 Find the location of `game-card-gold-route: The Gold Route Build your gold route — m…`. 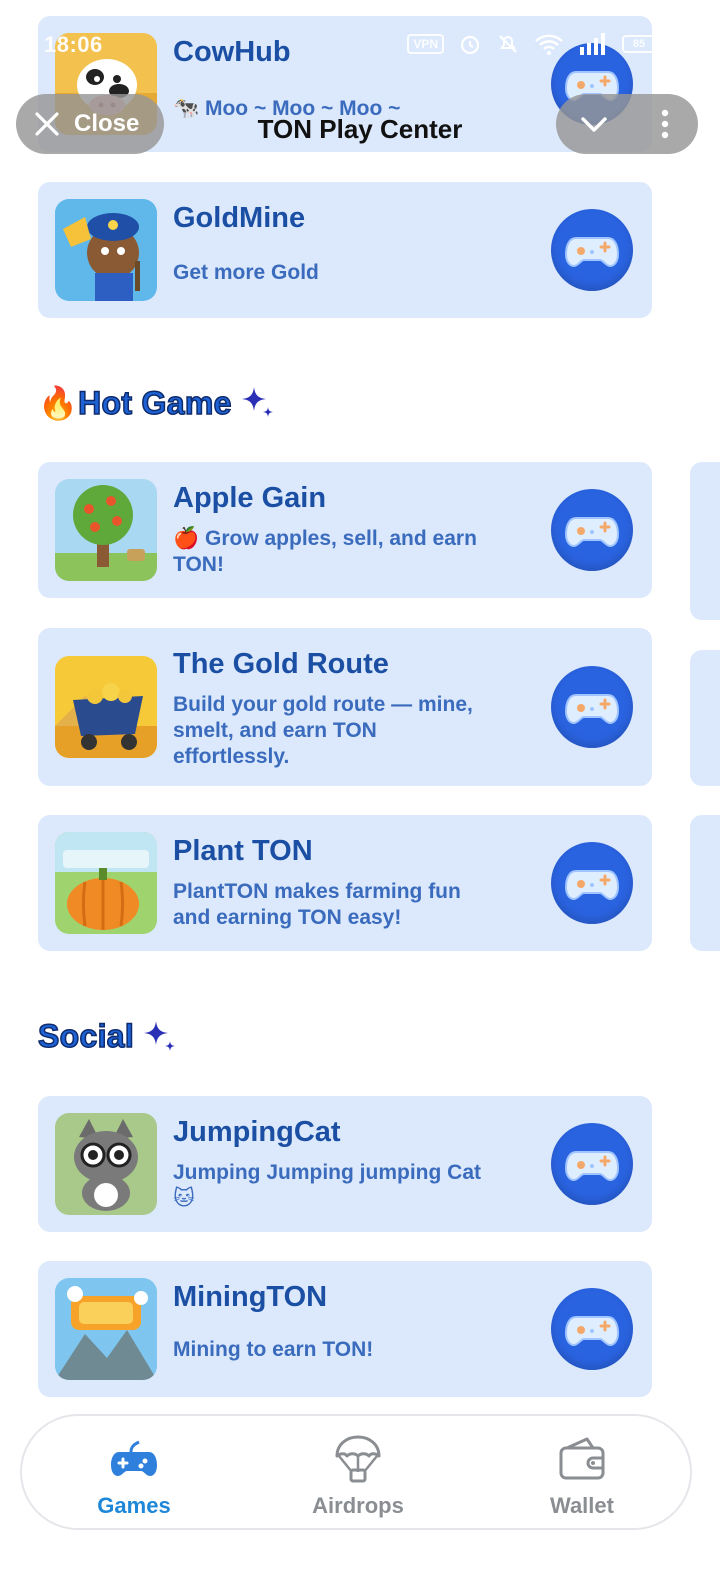

game-card-gold-route: The Gold Route Build your gold route — m… is located at coordinates (345, 707).